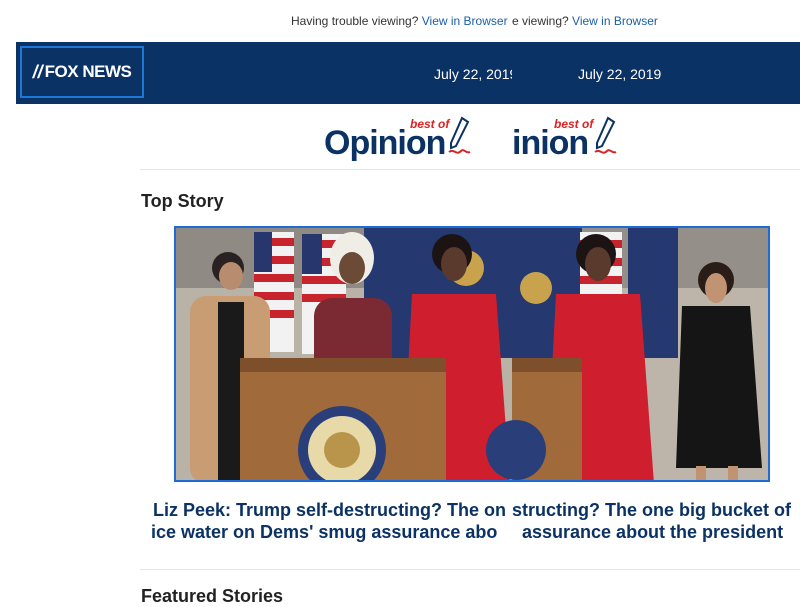  Describe the element at coordinates (355, 21) in the screenshot. I see `preheader-text: Having trouble viewing?` at that location.